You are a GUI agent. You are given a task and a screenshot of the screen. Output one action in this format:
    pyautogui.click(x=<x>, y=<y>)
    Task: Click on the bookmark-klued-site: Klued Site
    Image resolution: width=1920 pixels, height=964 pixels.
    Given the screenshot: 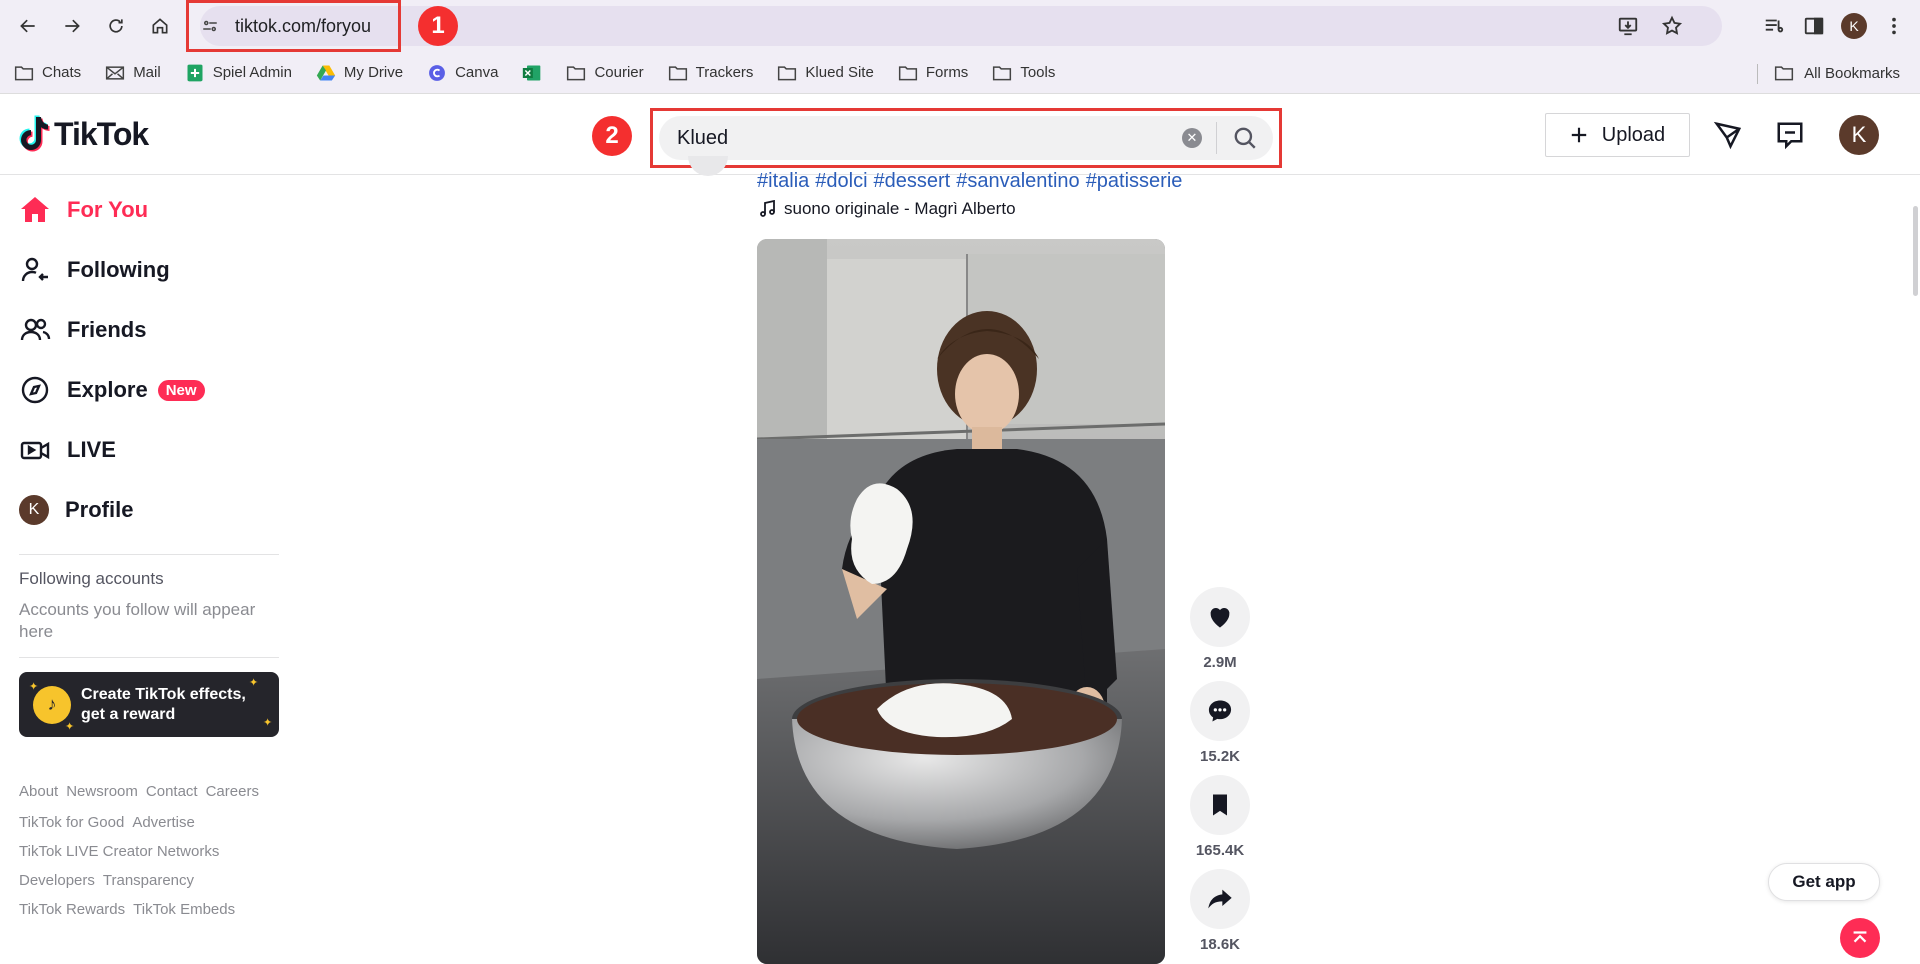 What is the action you would take?
    pyautogui.click(x=825, y=73)
    